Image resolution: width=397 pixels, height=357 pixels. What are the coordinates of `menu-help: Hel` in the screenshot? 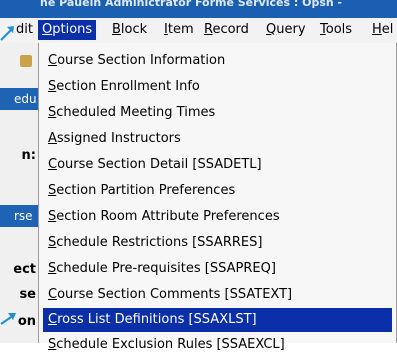 It's located at (382, 30).